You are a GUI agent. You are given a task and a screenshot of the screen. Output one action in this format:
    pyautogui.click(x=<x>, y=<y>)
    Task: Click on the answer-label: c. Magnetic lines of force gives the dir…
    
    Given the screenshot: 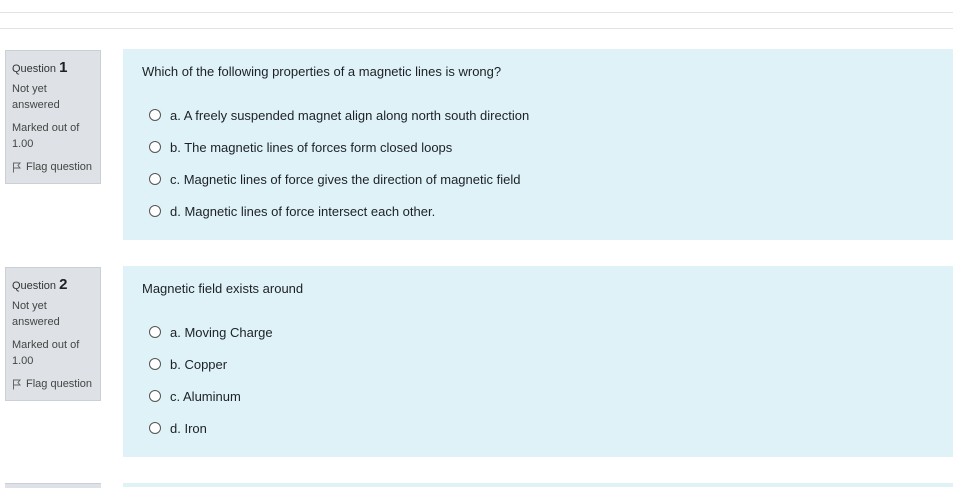 What is the action you would take?
    pyautogui.click(x=345, y=179)
    